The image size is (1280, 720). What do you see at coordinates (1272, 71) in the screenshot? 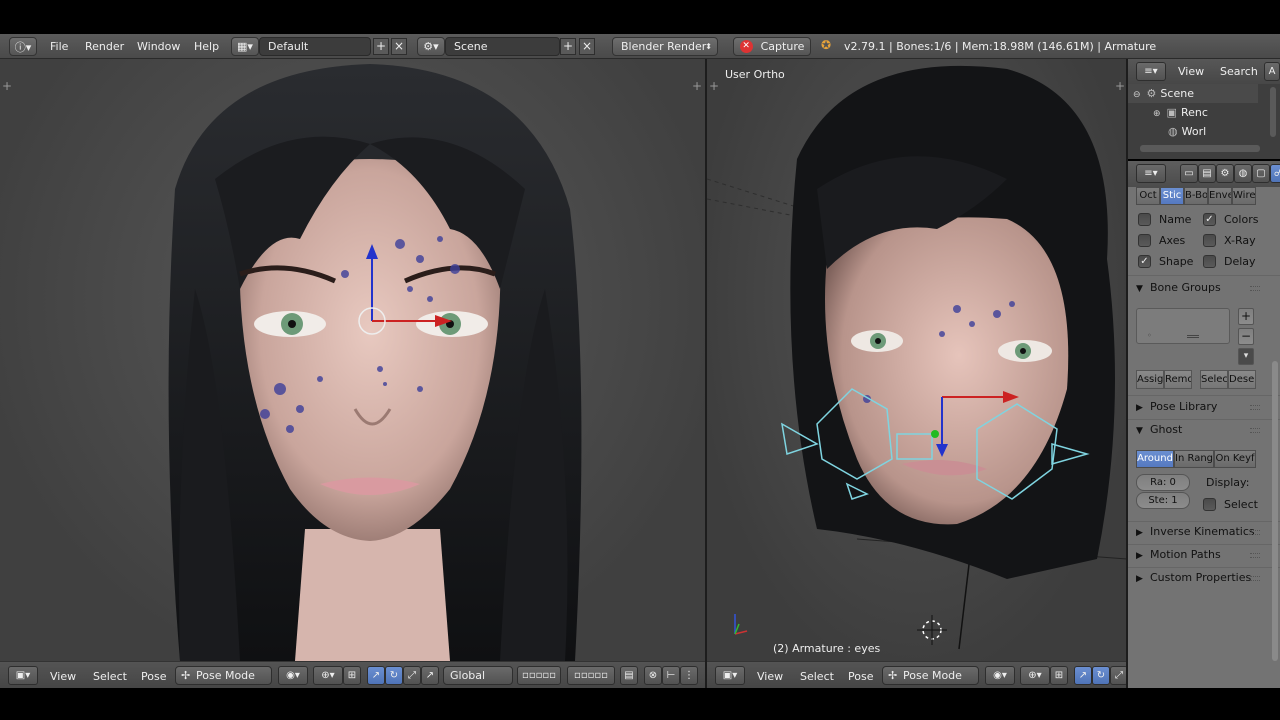
I see `display-mode-select: A` at bounding box center [1272, 71].